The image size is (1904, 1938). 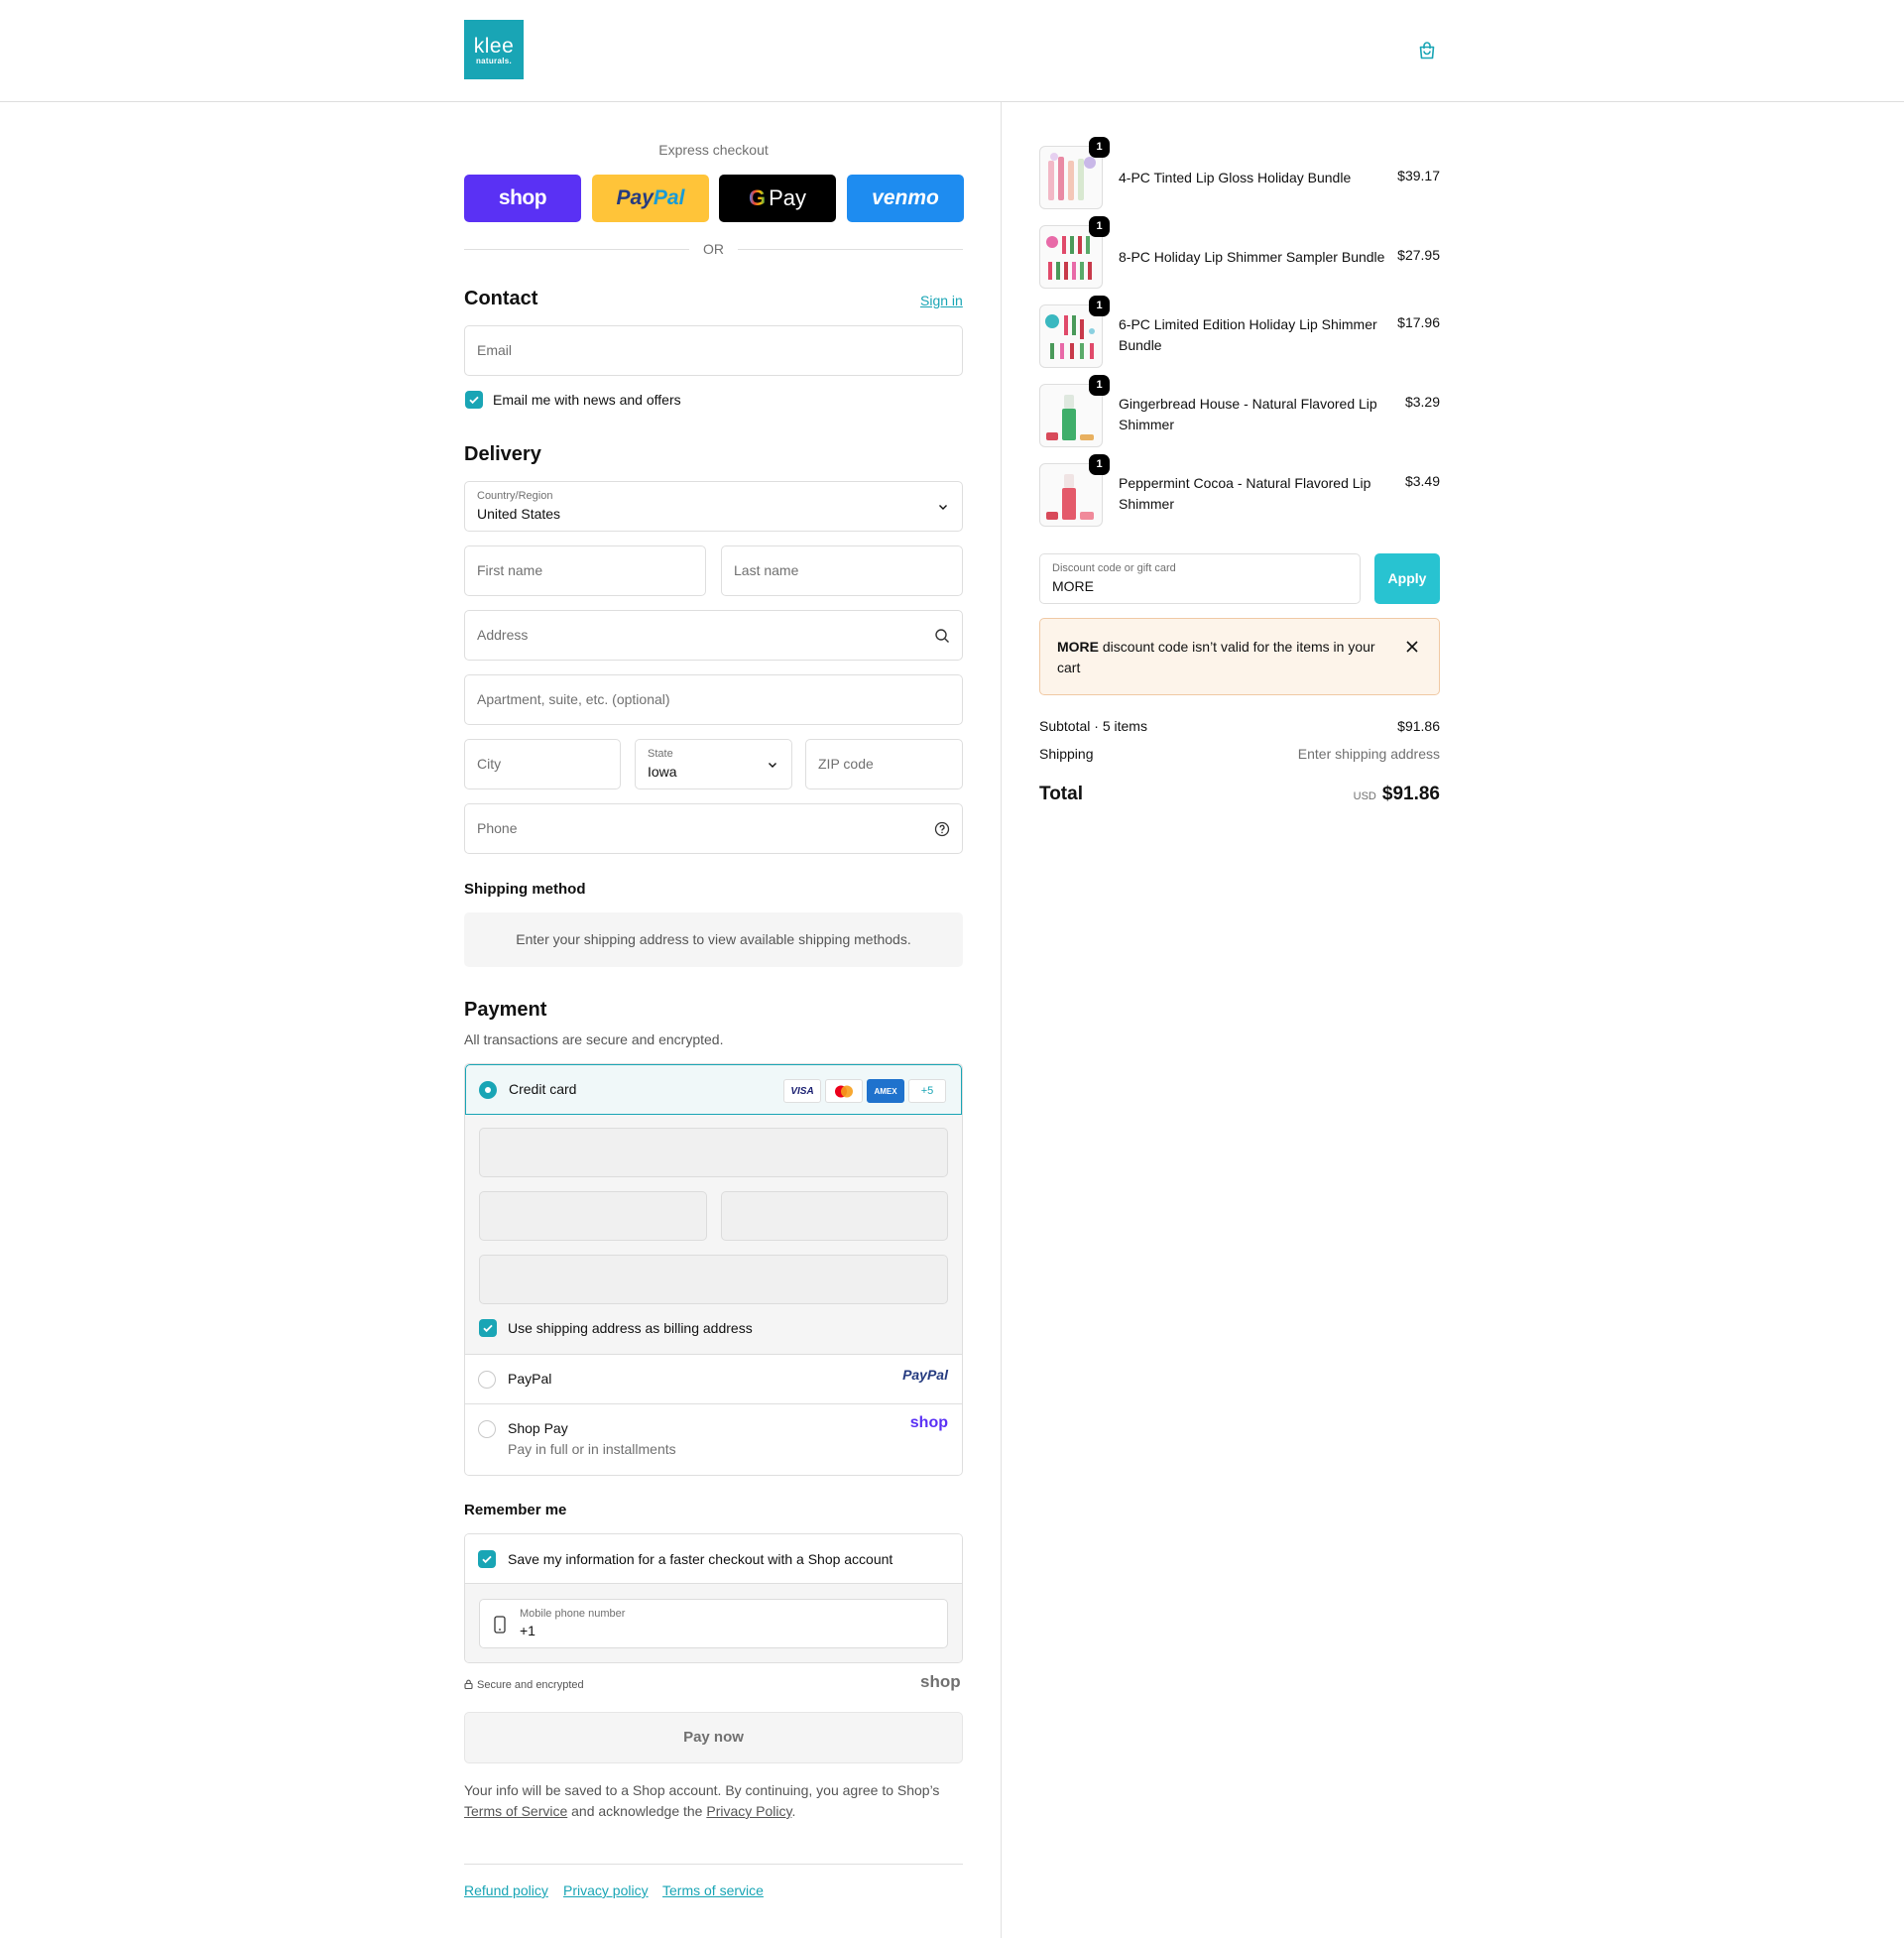 What do you see at coordinates (713, 699) in the screenshot?
I see `apartment-field: Apartment, suite, etc. (optional)` at bounding box center [713, 699].